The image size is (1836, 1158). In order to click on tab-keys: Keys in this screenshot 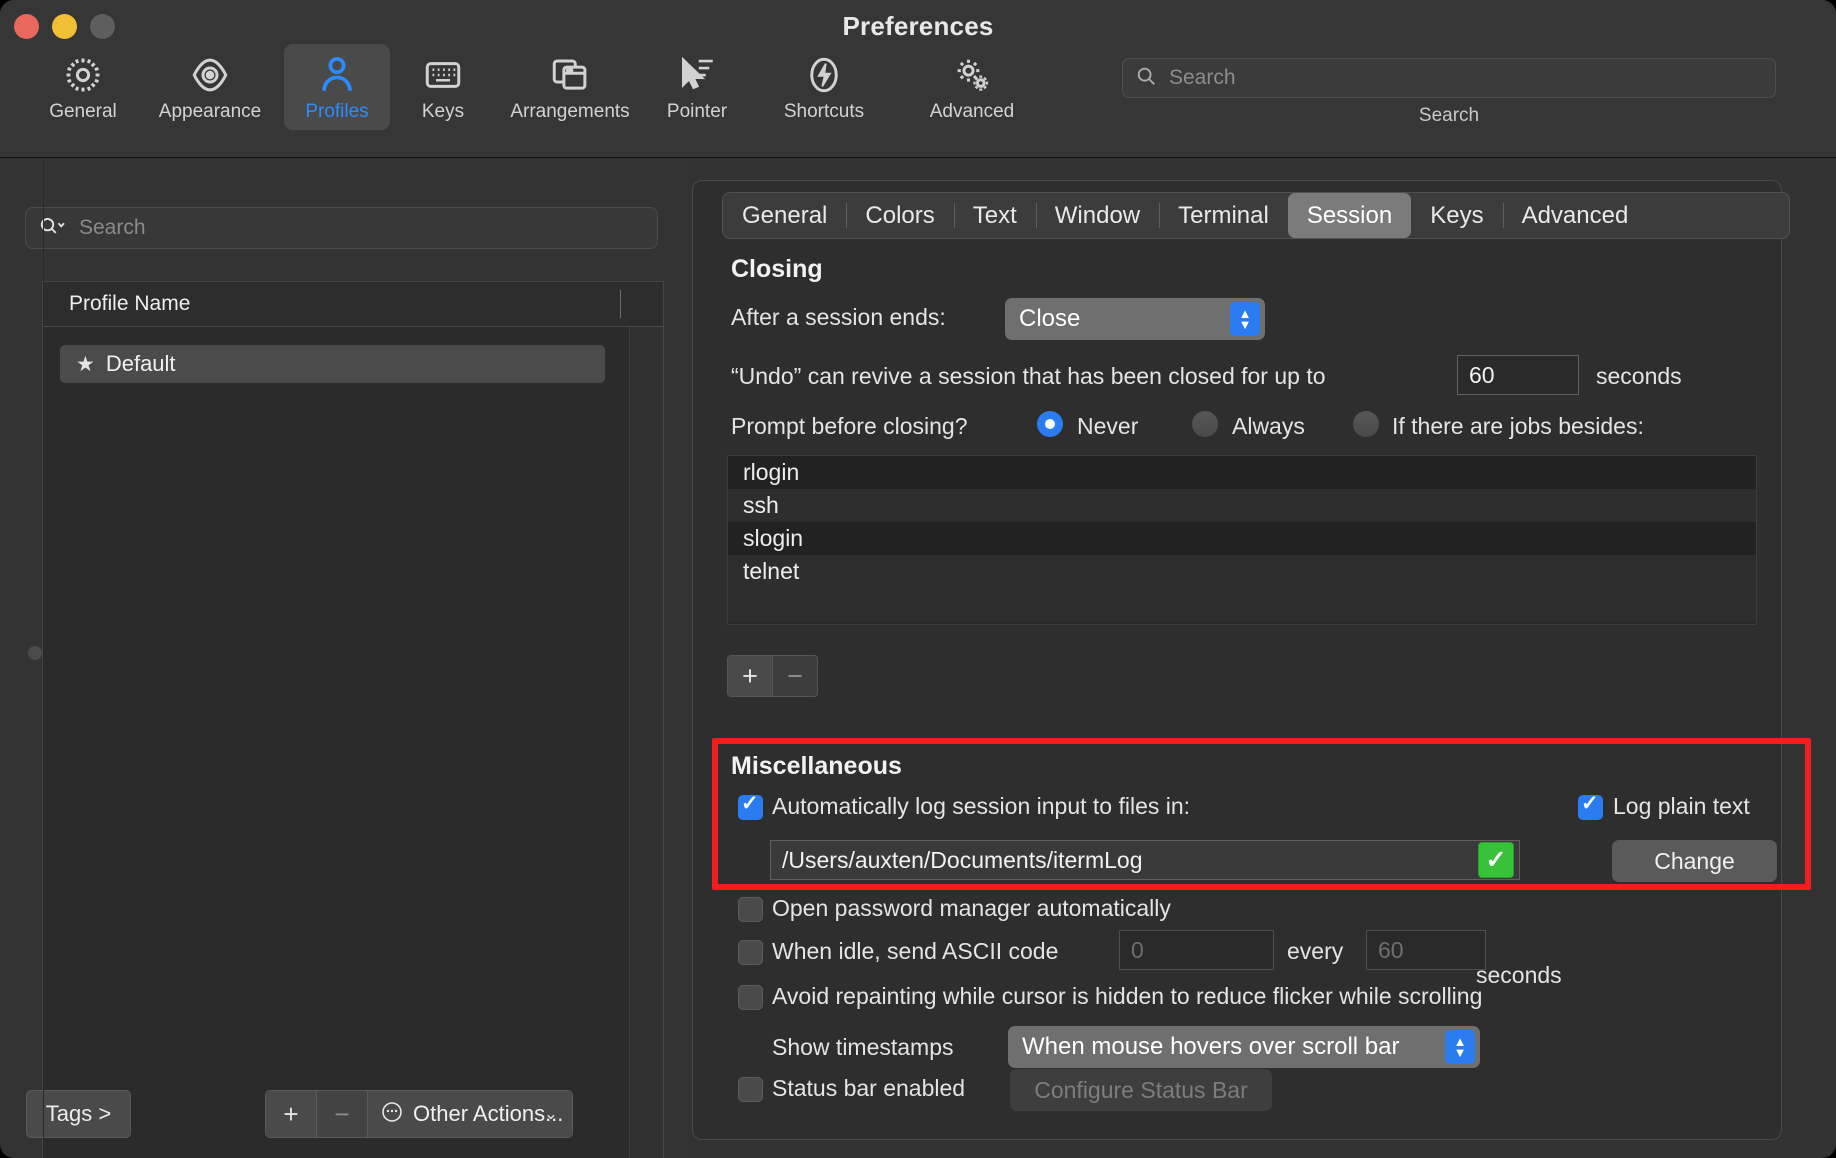, I will do `click(1456, 215)`.